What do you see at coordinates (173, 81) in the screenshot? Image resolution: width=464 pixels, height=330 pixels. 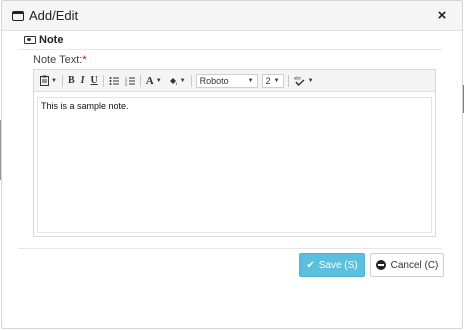 I see `background-color-icon` at bounding box center [173, 81].